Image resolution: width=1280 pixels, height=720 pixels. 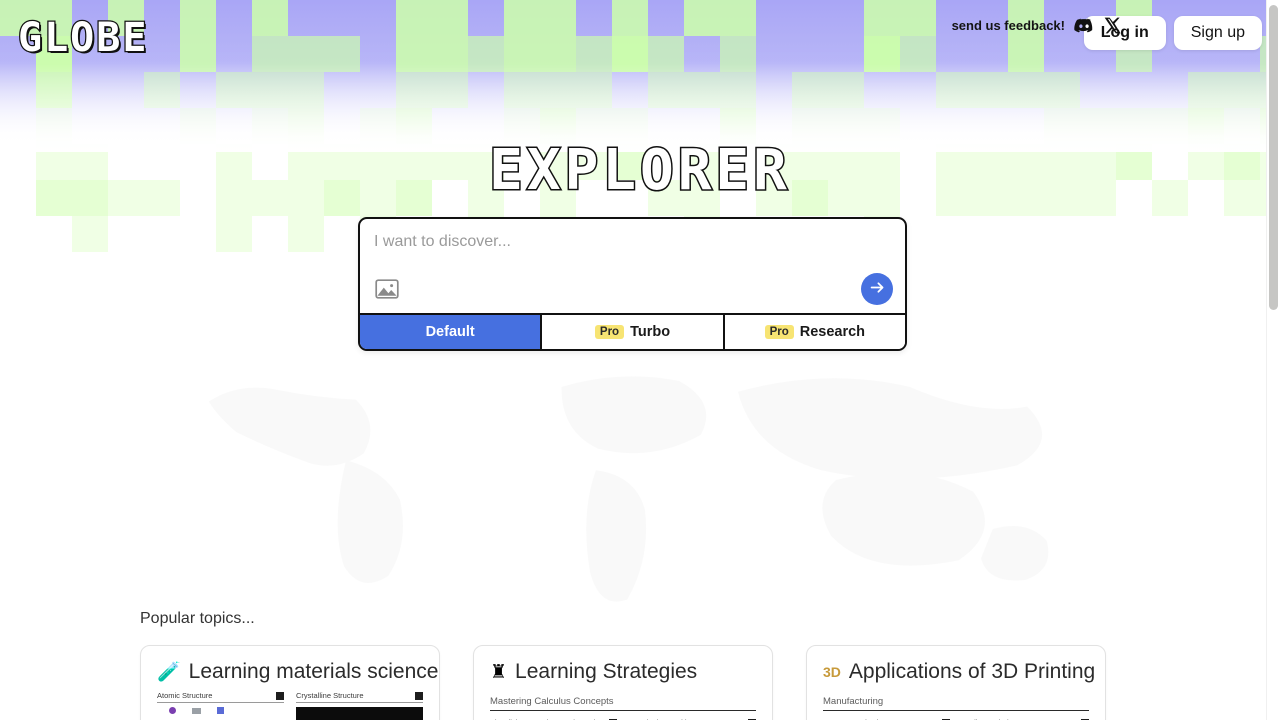 I want to click on preview-heading: Crystalline Structure, so click(x=359, y=697).